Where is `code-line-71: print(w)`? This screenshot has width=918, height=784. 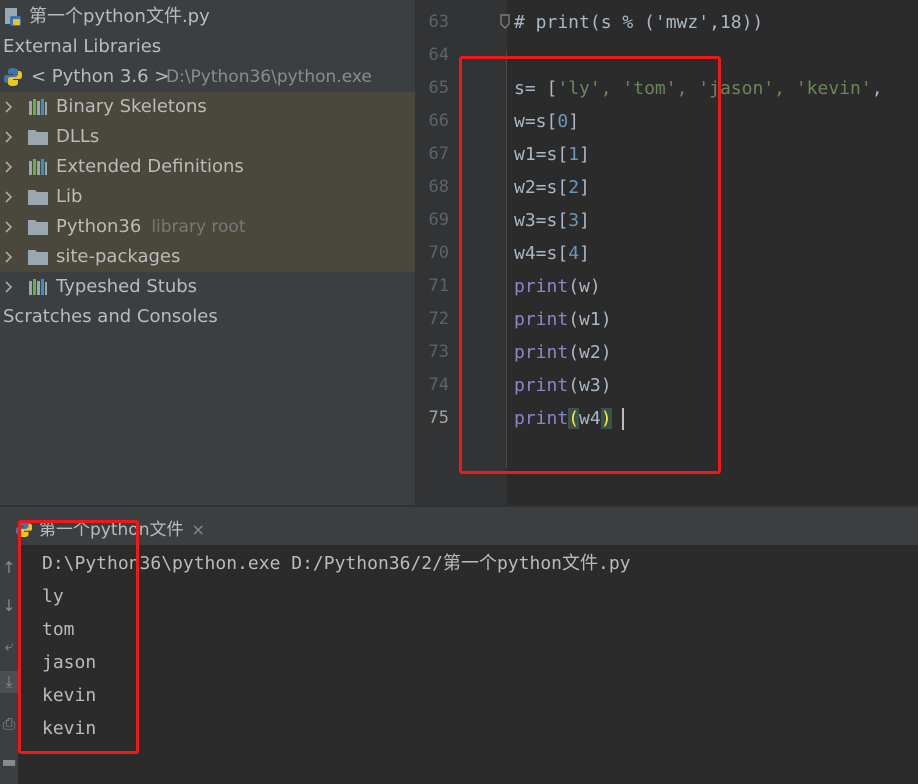
code-line-71: print(w) is located at coordinates (557, 286).